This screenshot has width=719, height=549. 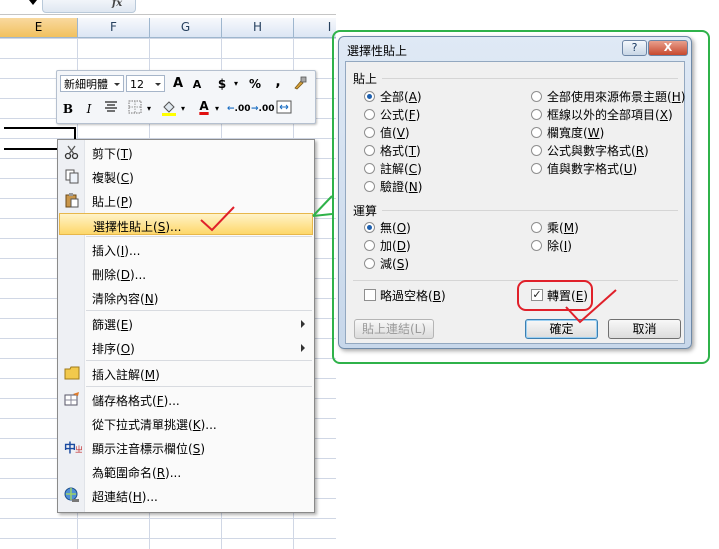 What do you see at coordinates (117, 4) in the screenshot?
I see `fx-icon: fx` at bounding box center [117, 4].